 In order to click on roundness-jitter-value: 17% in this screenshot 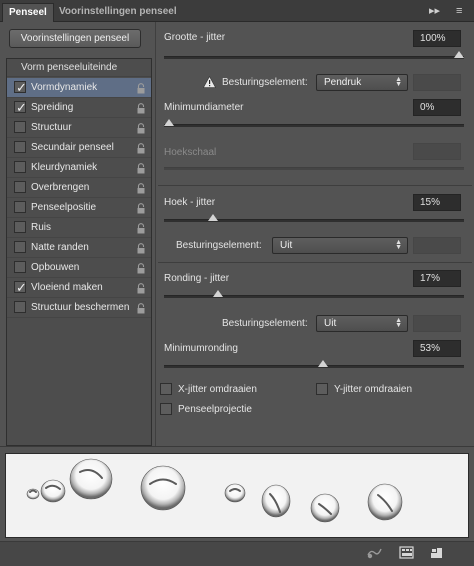, I will do `click(437, 278)`.